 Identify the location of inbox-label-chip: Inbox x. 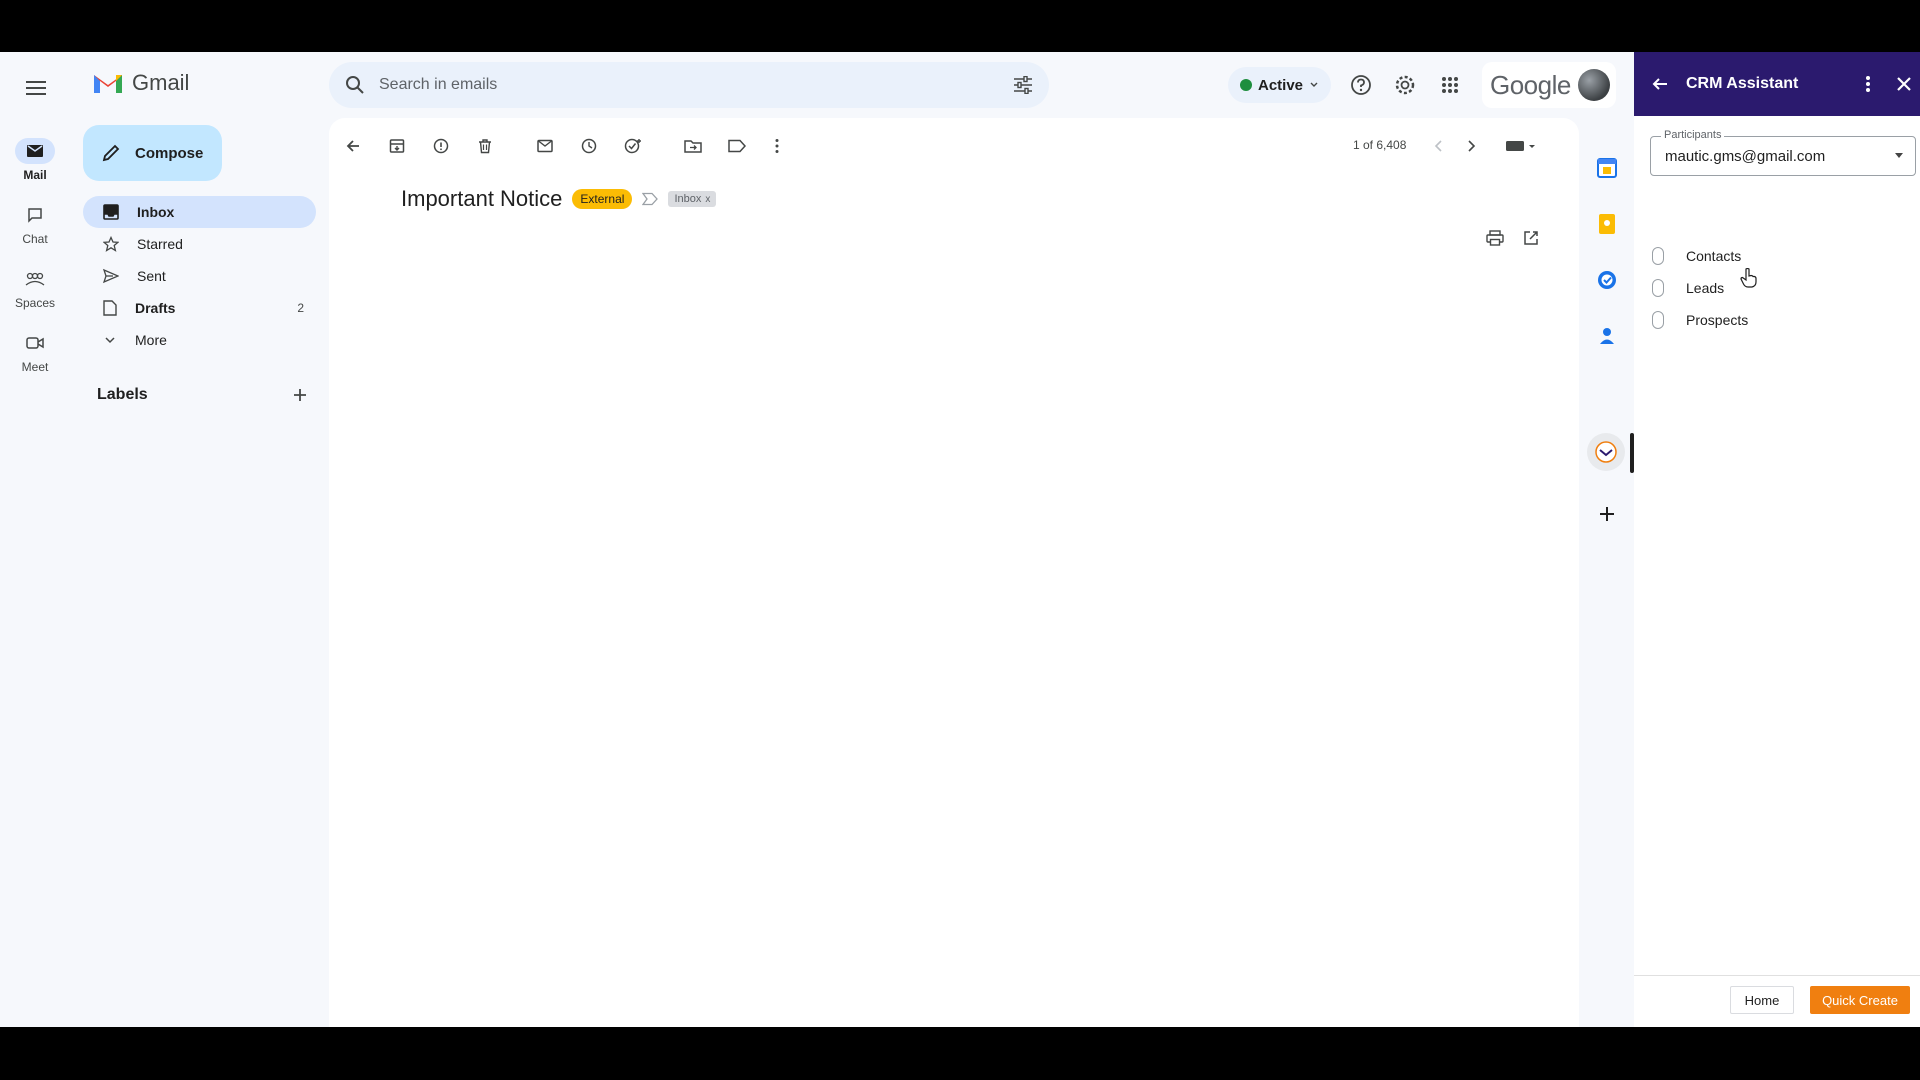
(692, 199).